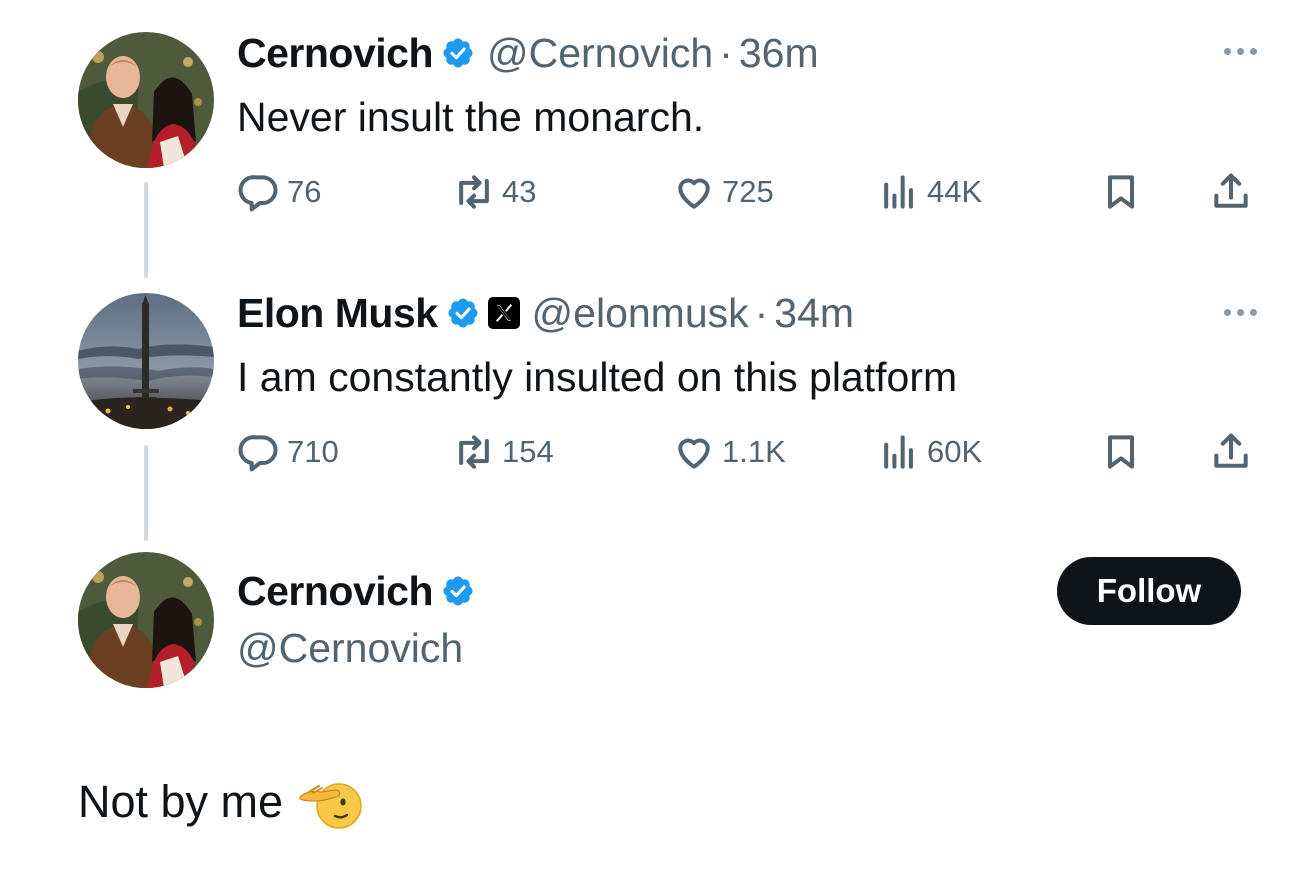  What do you see at coordinates (337, 313) in the screenshot?
I see `display-name: Elon Musk` at bounding box center [337, 313].